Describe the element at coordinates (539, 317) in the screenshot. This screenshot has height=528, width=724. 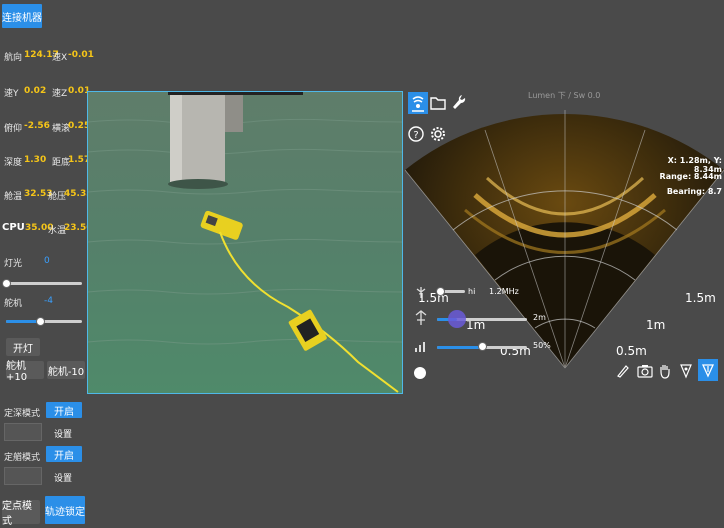
I see `range-value: 2m` at that location.